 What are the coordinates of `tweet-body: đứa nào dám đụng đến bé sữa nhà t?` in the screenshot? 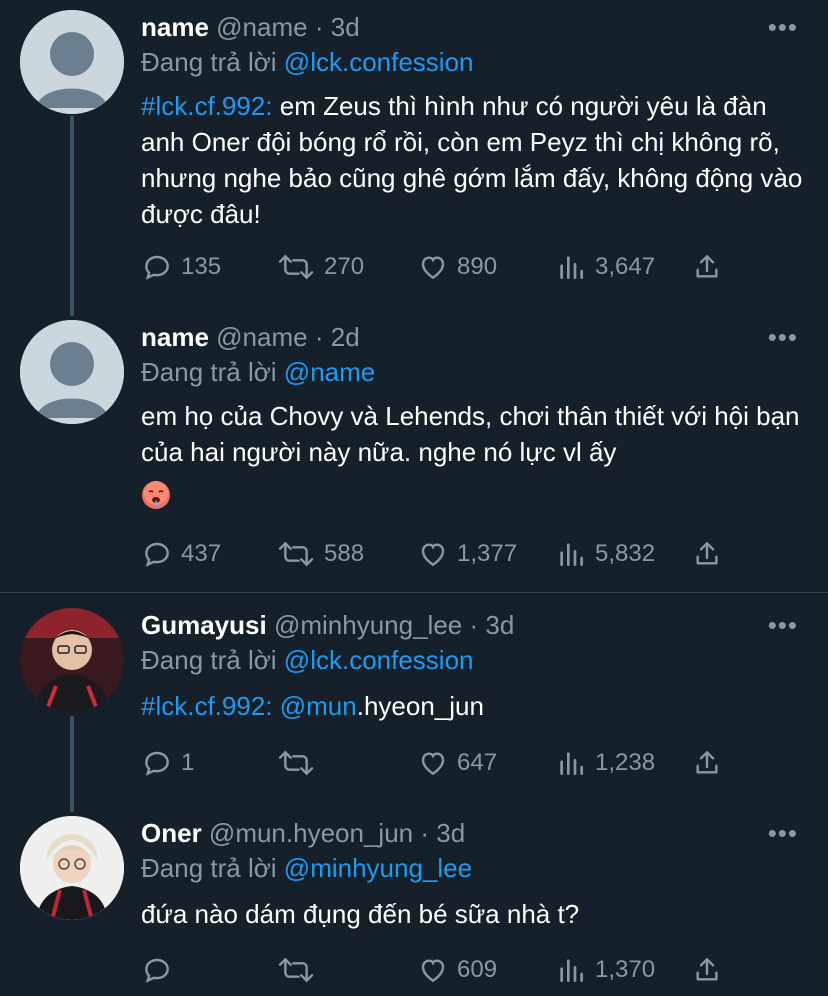 It's located at (360, 914).